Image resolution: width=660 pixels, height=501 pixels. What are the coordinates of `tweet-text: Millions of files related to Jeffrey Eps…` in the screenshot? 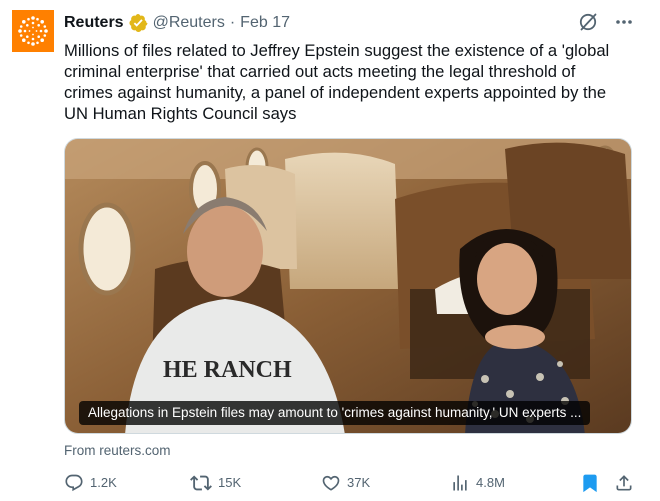 It's located at (337, 82).